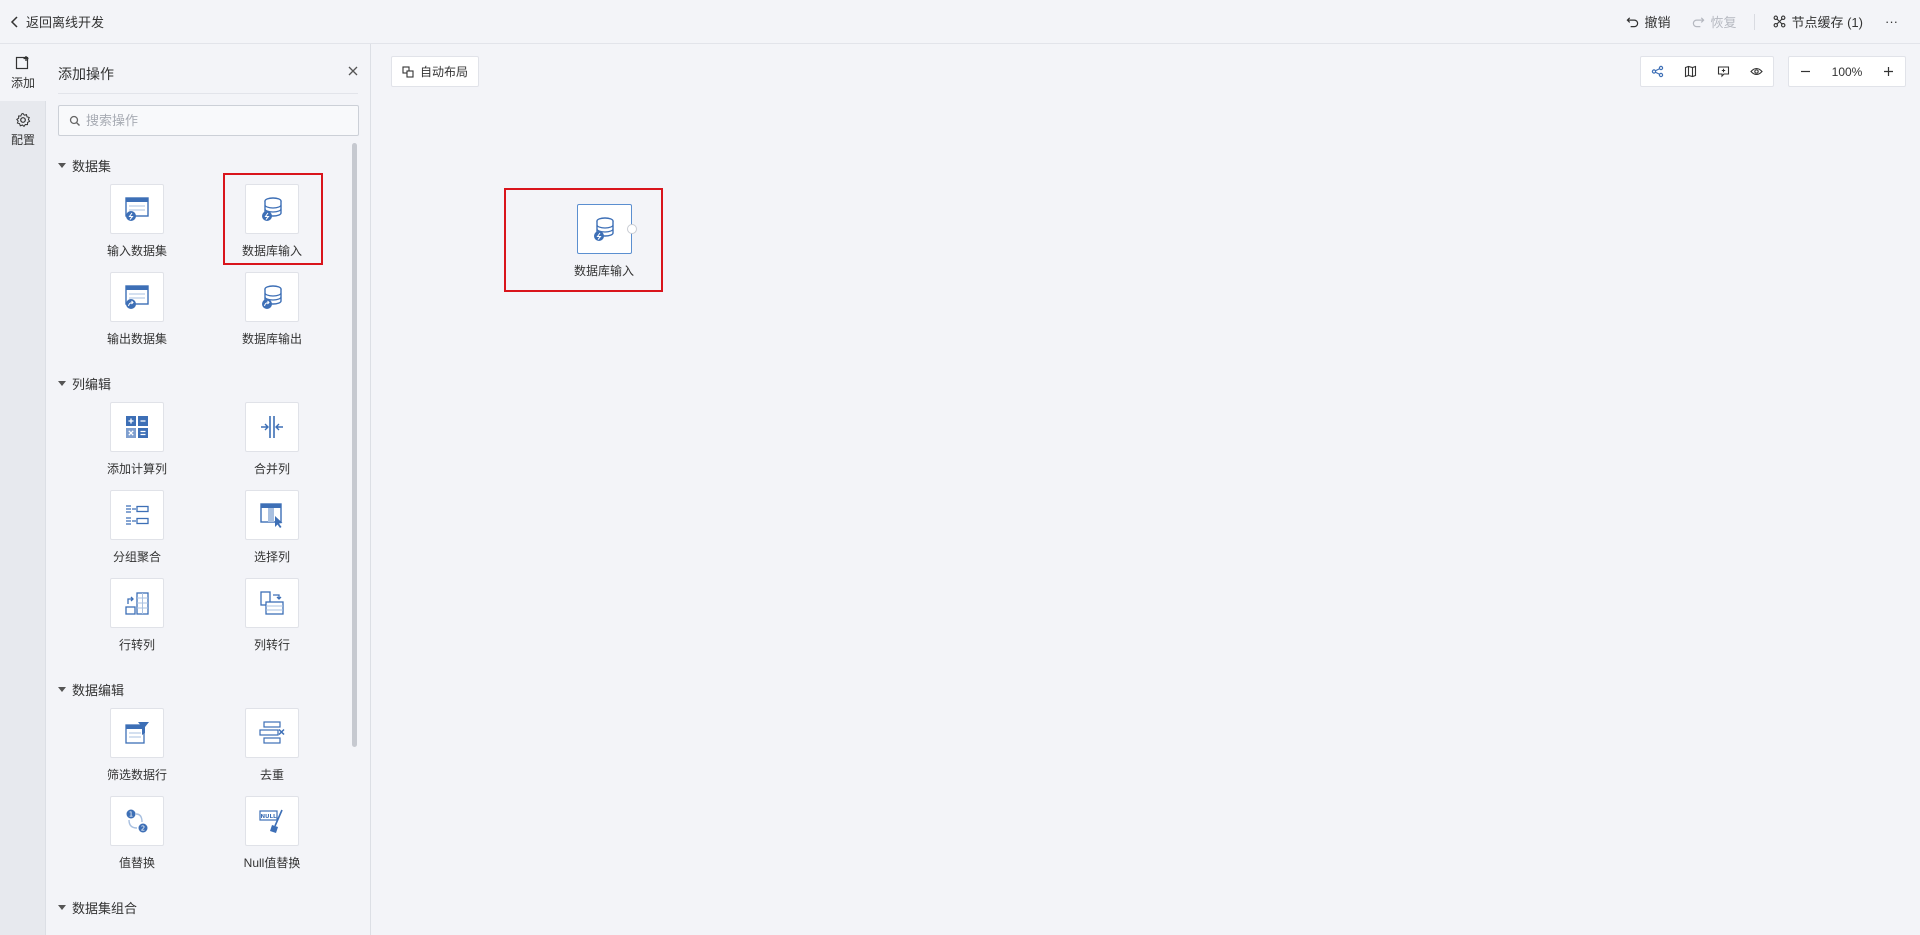 Image resolution: width=1920 pixels, height=935 pixels. What do you see at coordinates (353, 71) in the screenshot?
I see `close-icon` at bounding box center [353, 71].